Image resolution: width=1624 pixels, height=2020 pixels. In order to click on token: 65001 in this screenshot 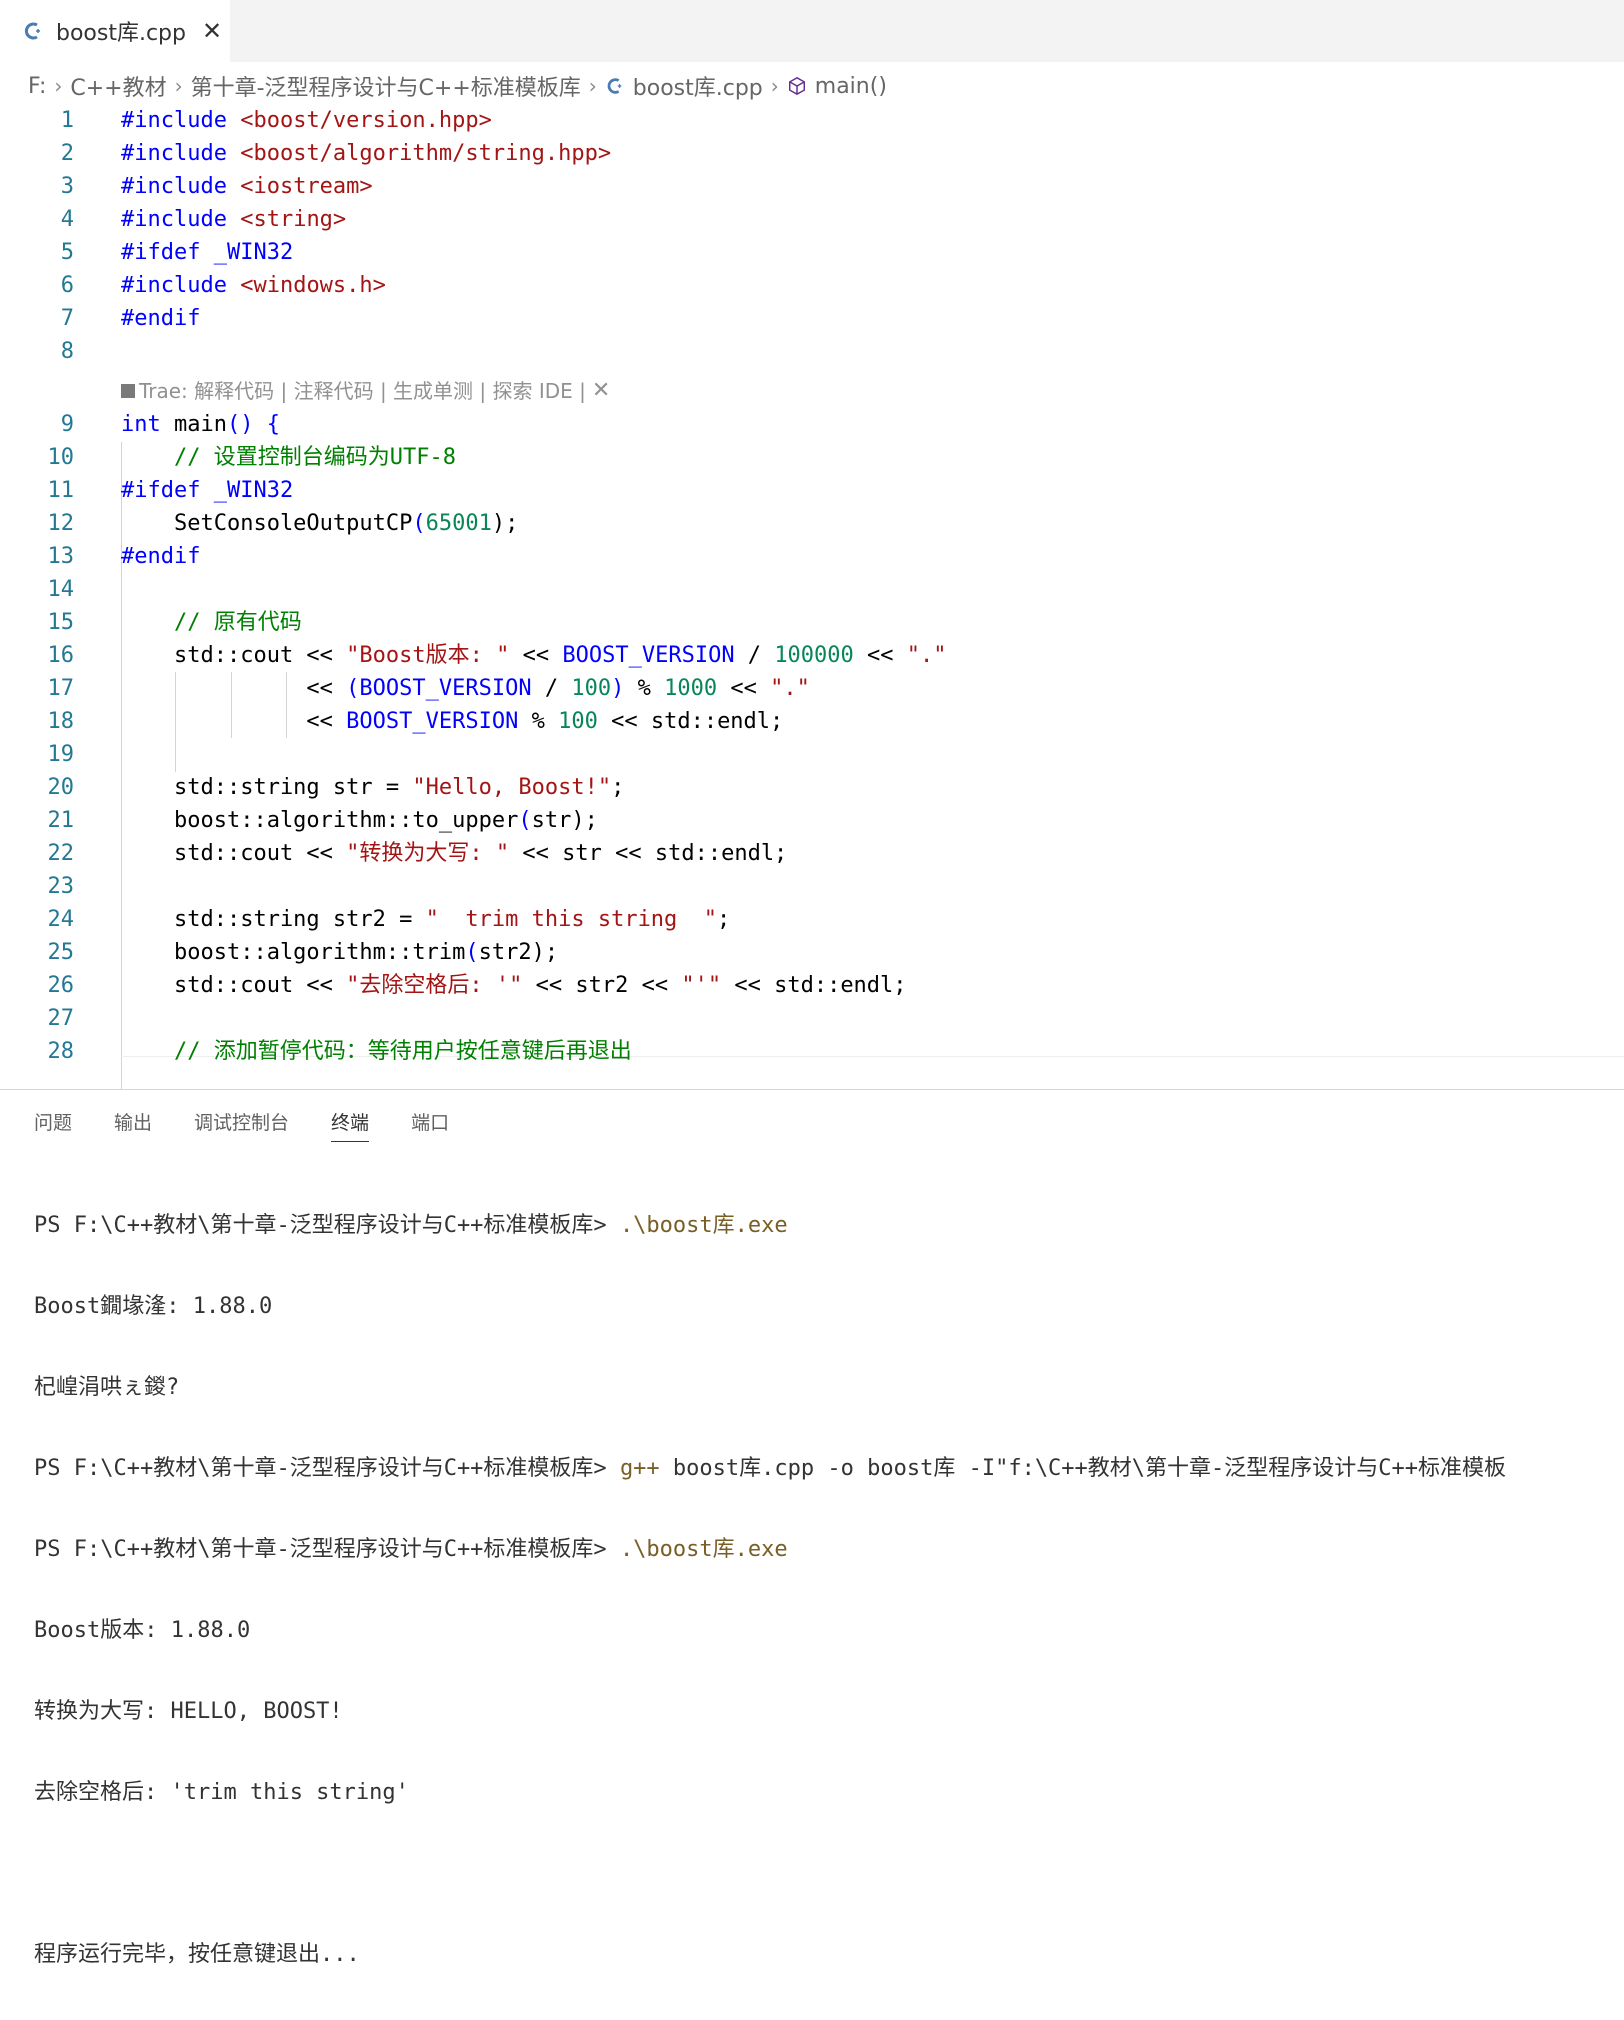, I will do `click(458, 523)`.